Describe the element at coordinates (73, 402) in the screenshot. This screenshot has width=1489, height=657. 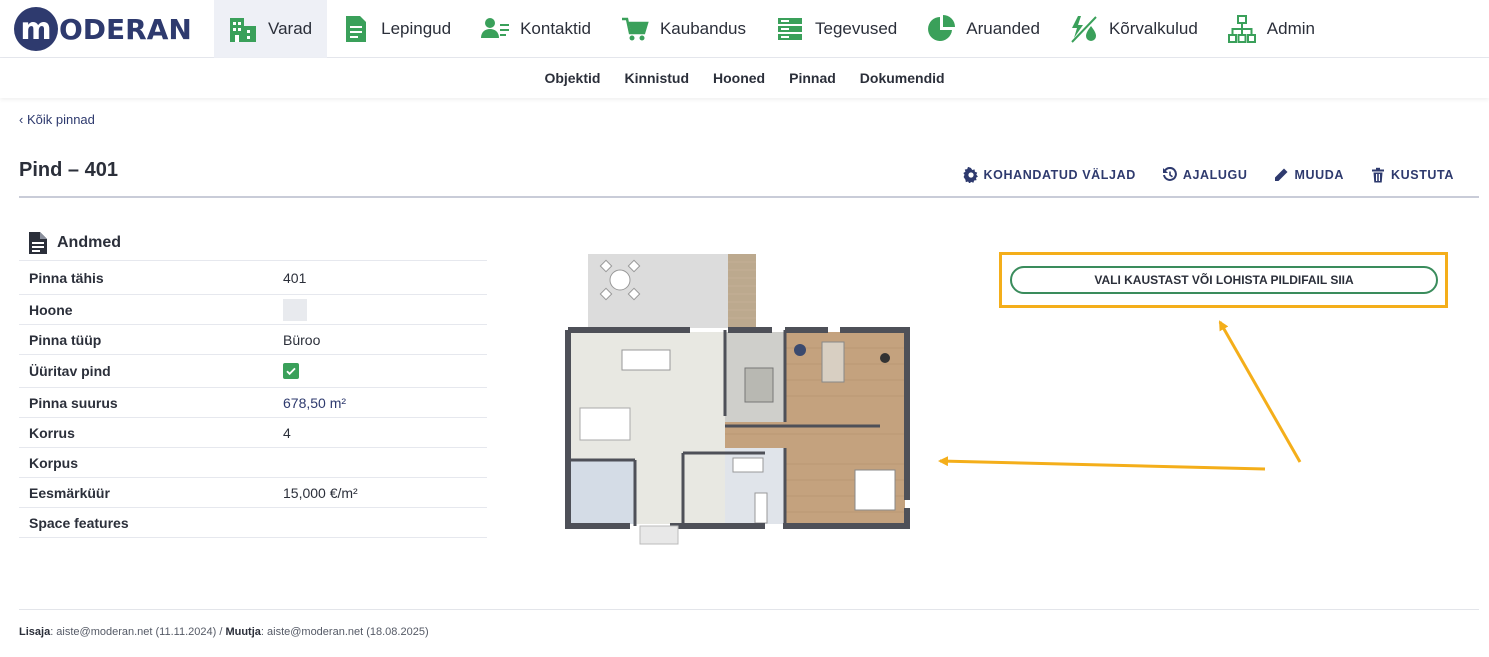
I see `field-label: Pinna suurus` at that location.